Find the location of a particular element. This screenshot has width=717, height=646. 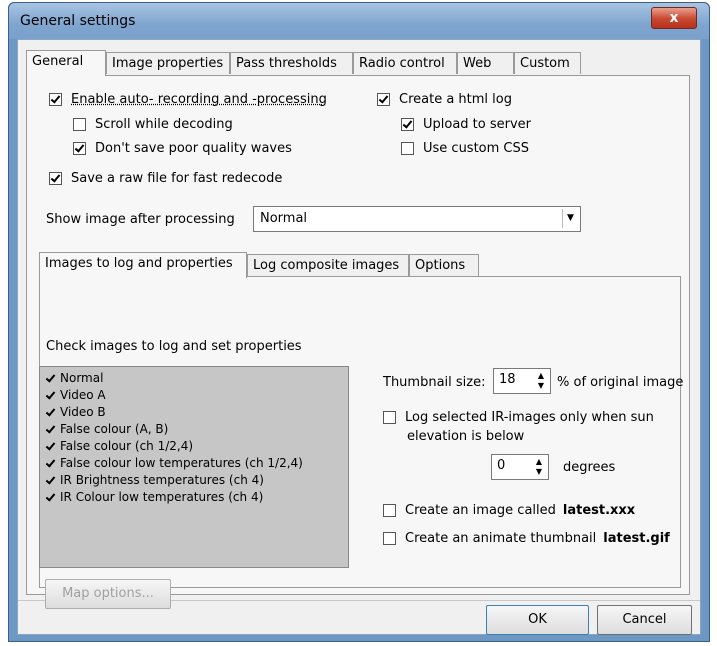

tab-web: Web is located at coordinates (485, 63).